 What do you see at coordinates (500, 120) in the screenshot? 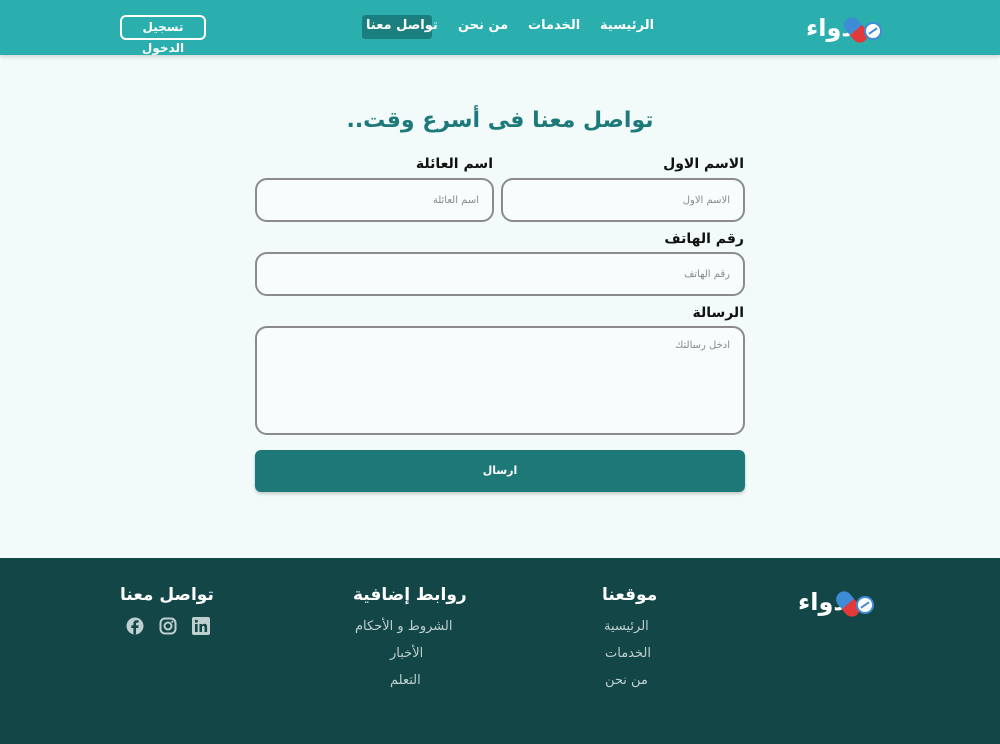
I see `page-title: تواصل معنا فى أسرع وقت..` at bounding box center [500, 120].